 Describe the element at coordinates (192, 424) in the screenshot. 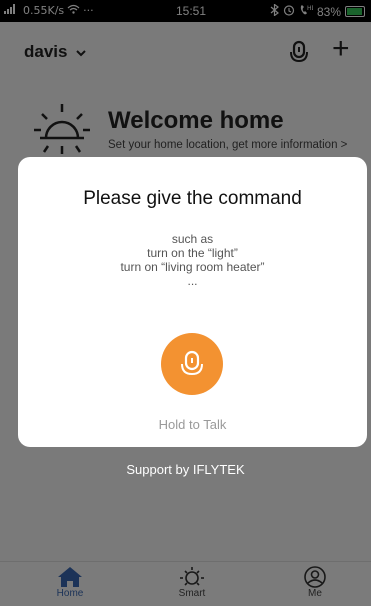

I see `hold-to-talk-label: Hold to Talk` at that location.